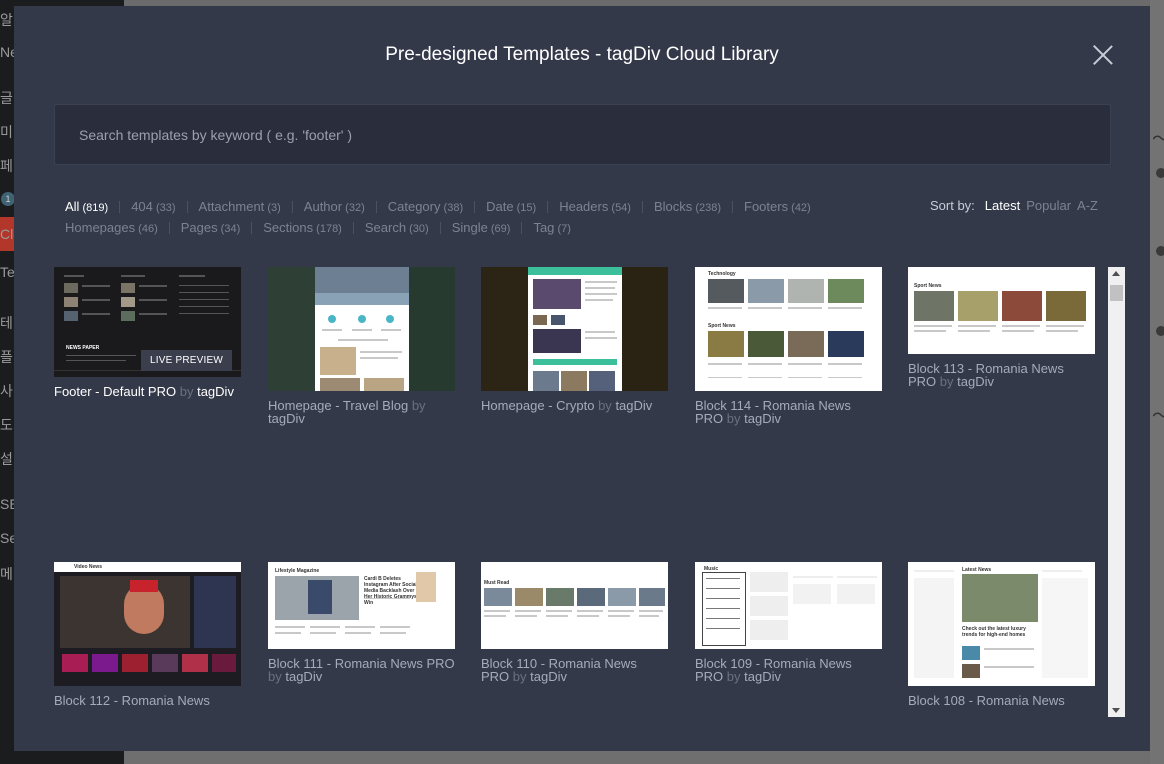  What do you see at coordinates (481, 227) in the screenshot?
I see `filter-single: Single (69)` at bounding box center [481, 227].